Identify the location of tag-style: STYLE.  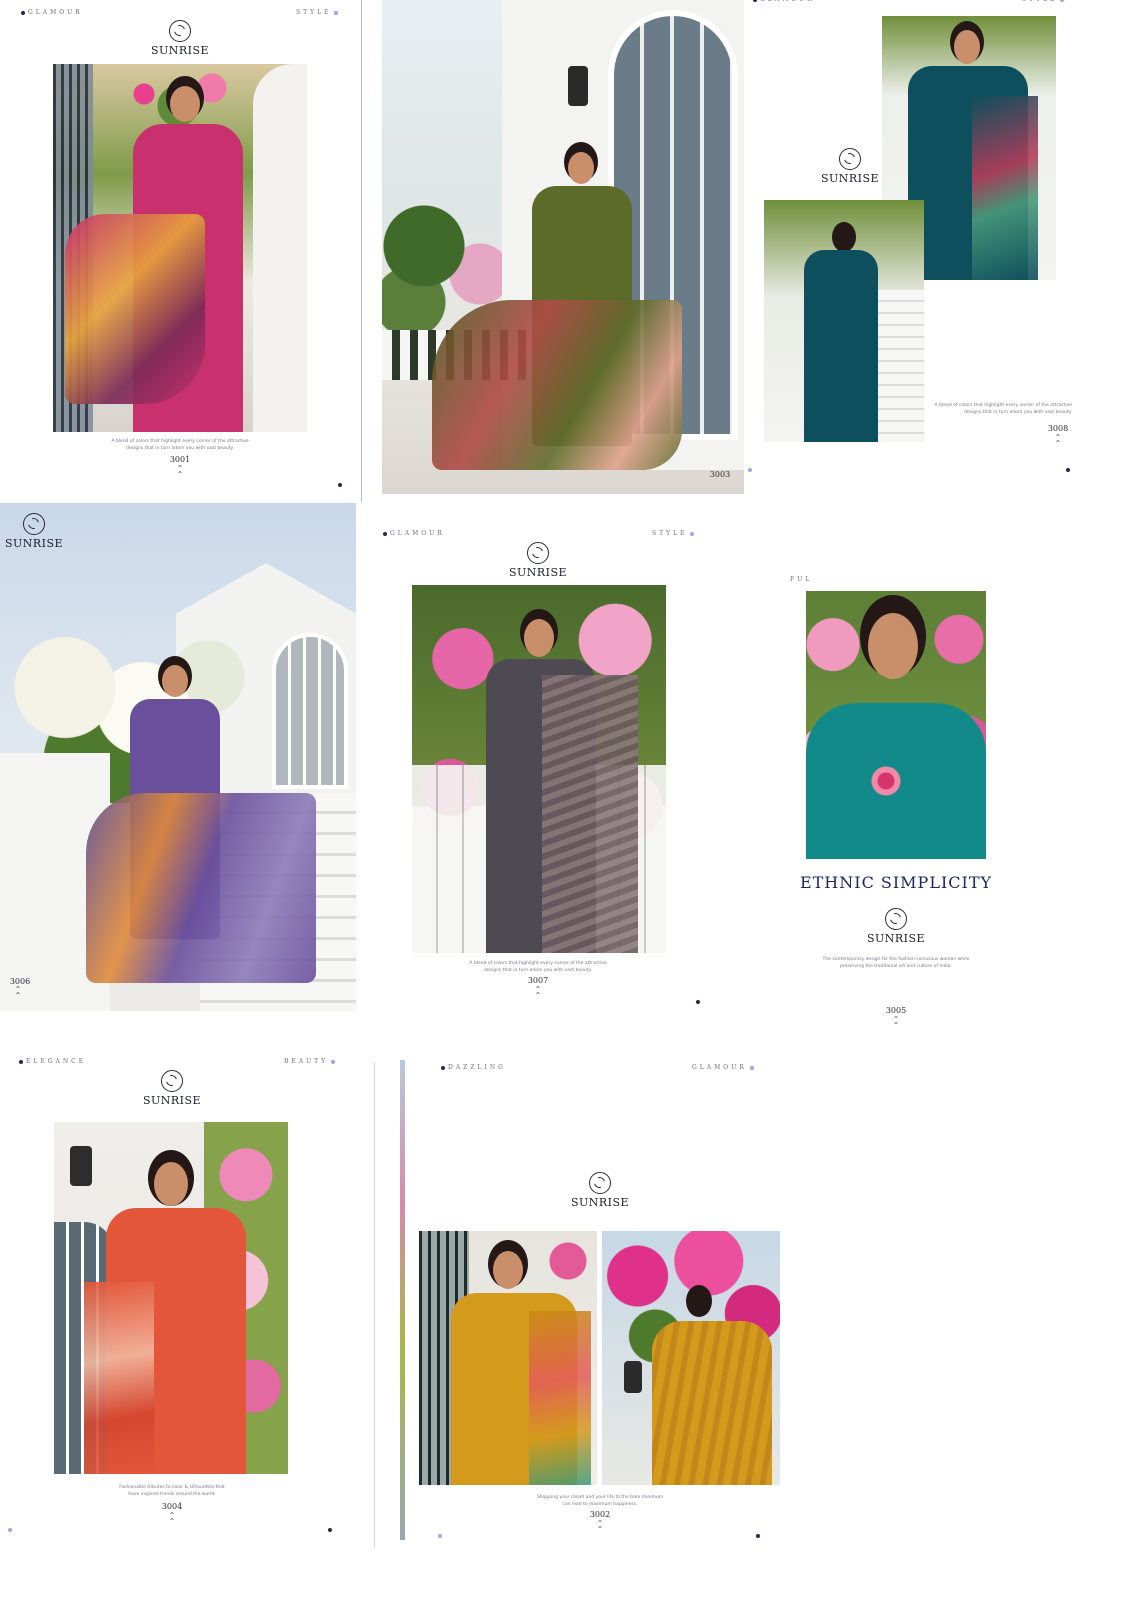
(674, 533).